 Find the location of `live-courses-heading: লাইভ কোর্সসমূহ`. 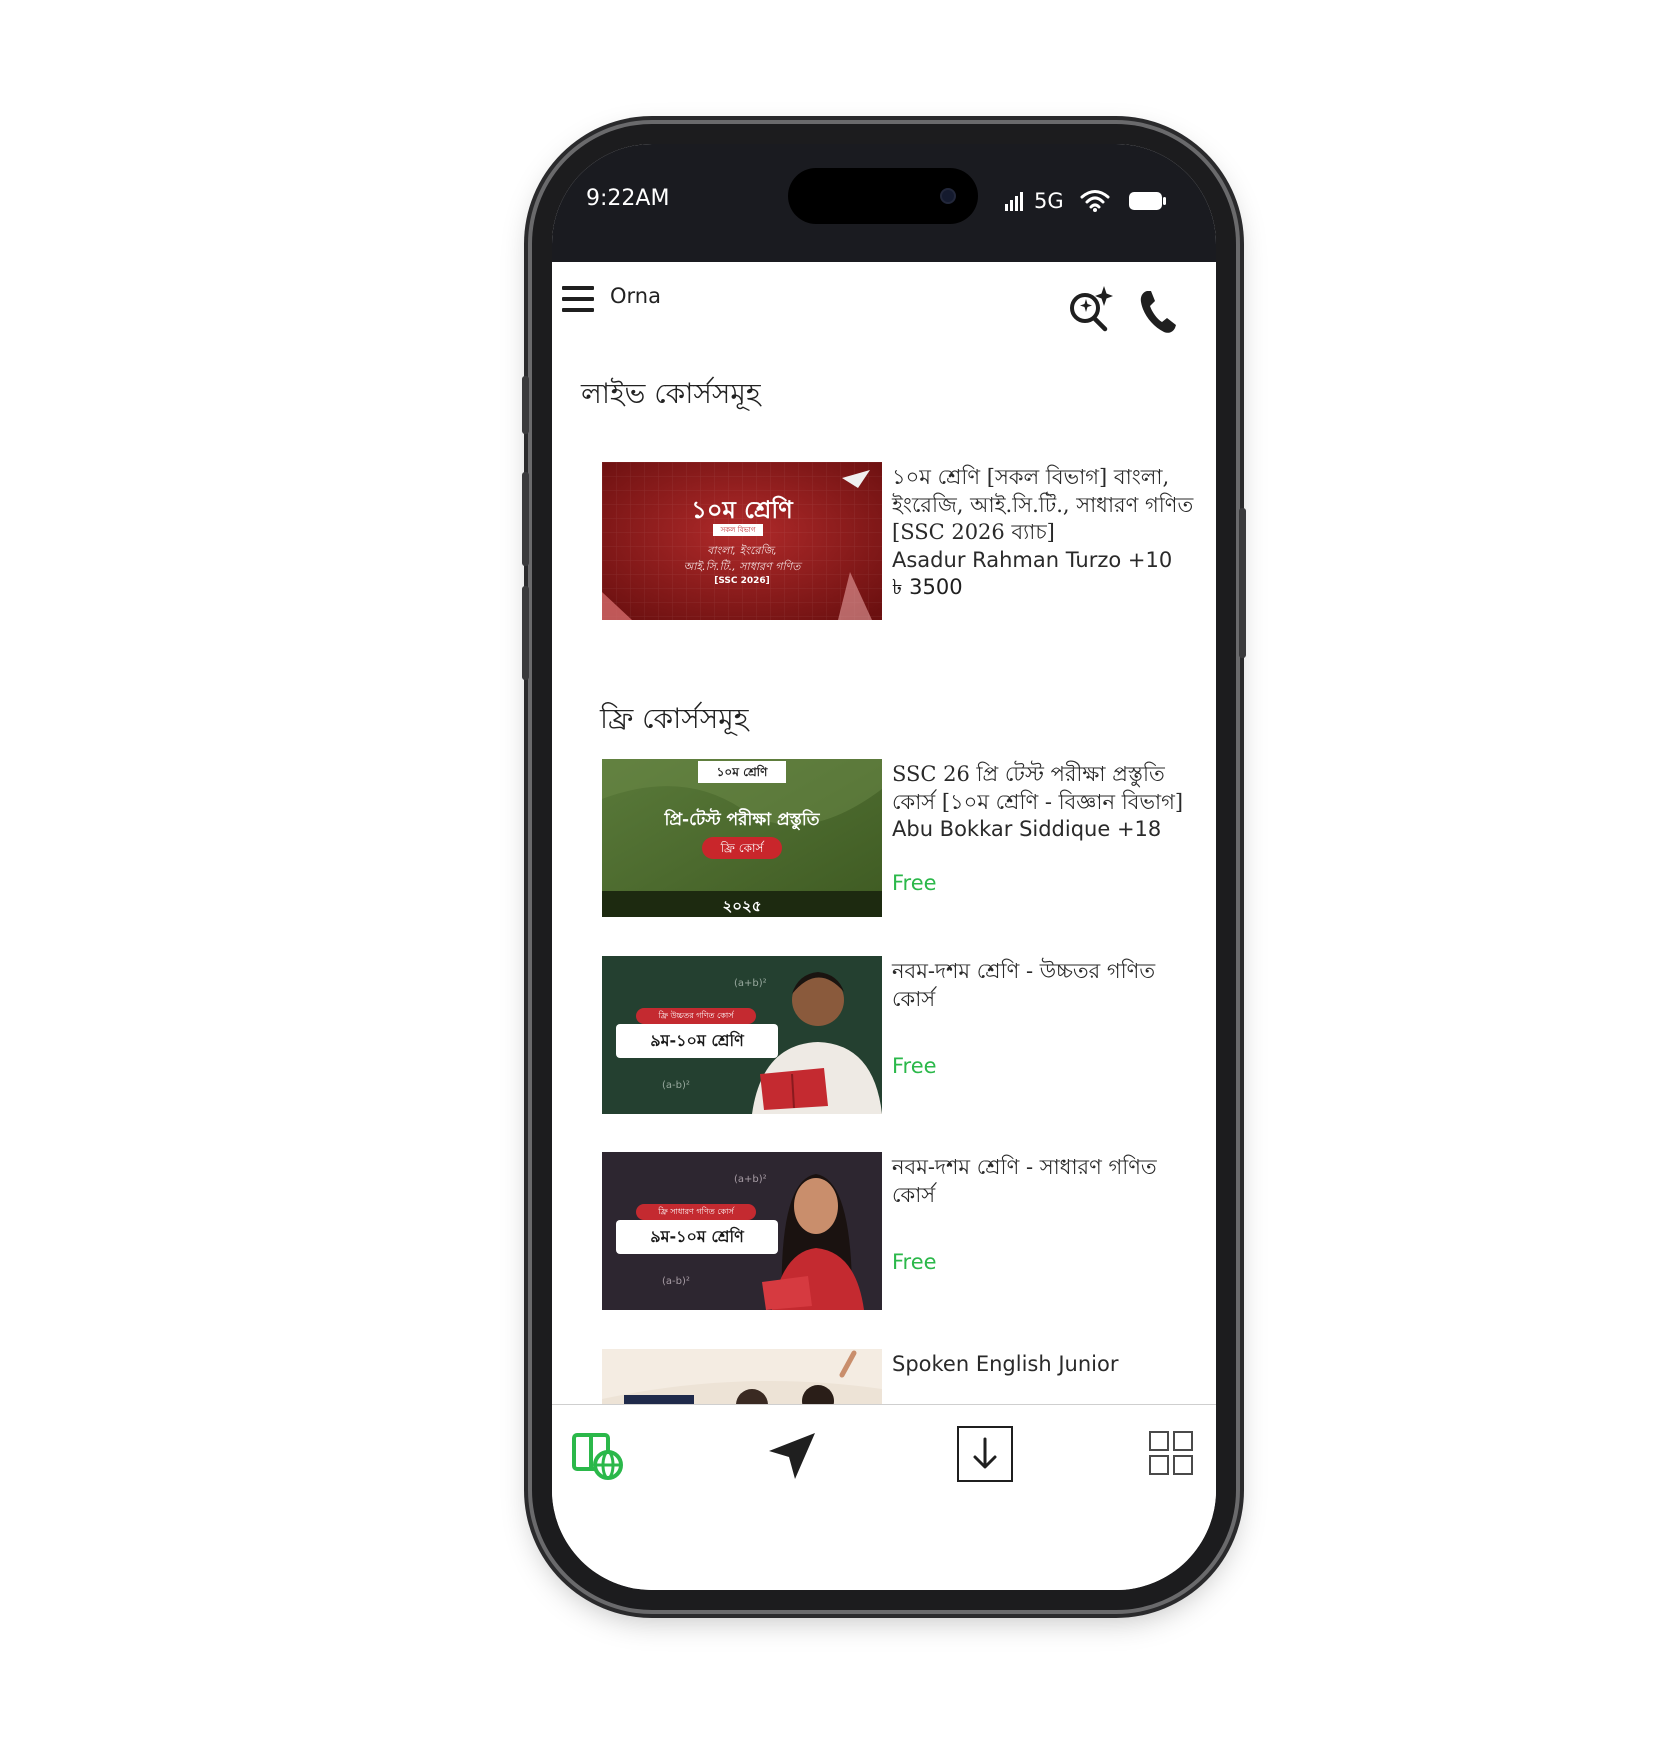

live-courses-heading: লাইভ কোর্সসমূহ is located at coordinates (671, 393).